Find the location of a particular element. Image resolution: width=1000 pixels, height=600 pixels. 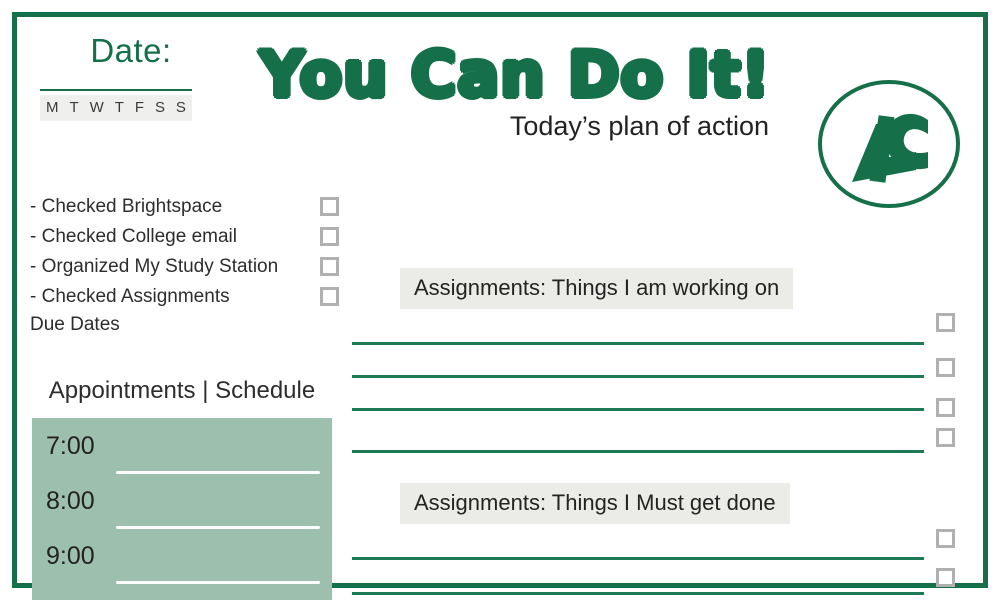

checklist-item-label-continued: Due Dates is located at coordinates (75, 324).